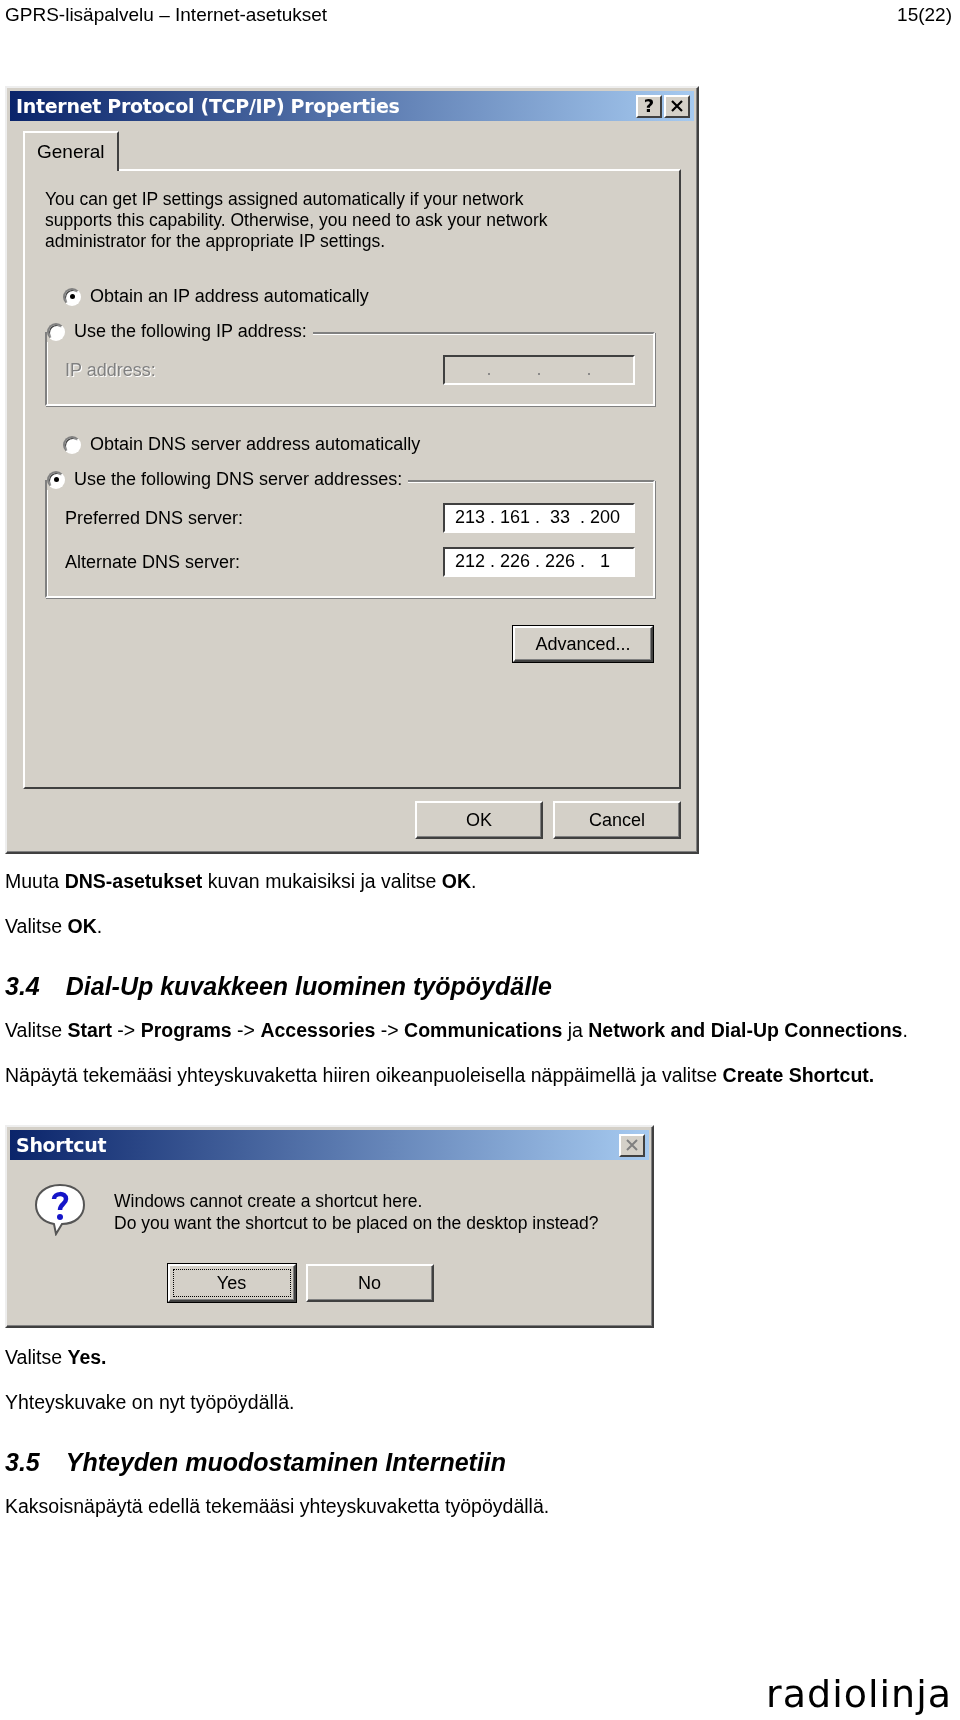 The image size is (960, 1720). What do you see at coordinates (440, 1075) in the screenshot?
I see `instruction-text: Näpäytä tekemääsi yhteyskuvaketta hiiren oikeanpuoleisella näppäimellä ja valitse Create Shortcut.` at bounding box center [440, 1075].